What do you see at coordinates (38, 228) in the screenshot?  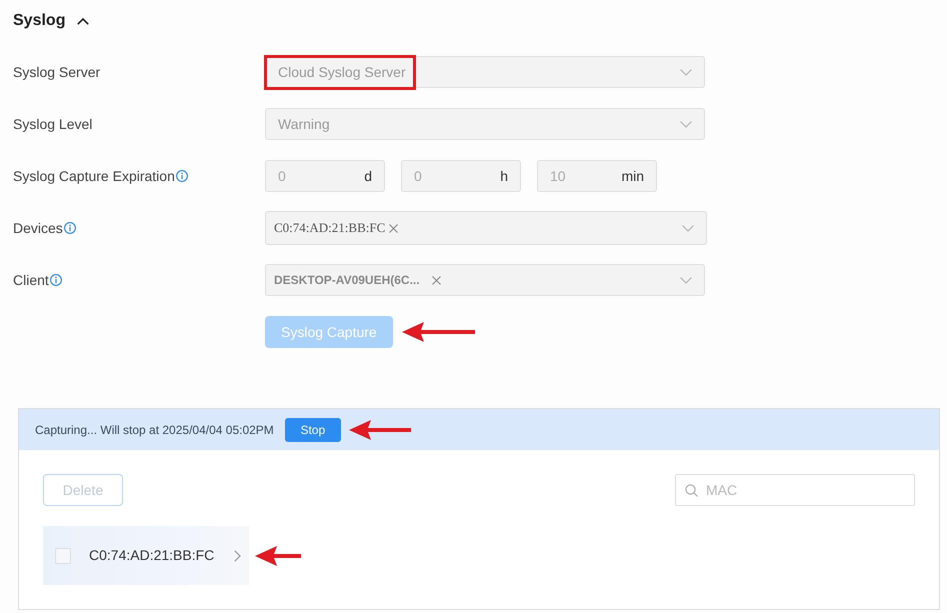 I see `field-label: Devices` at bounding box center [38, 228].